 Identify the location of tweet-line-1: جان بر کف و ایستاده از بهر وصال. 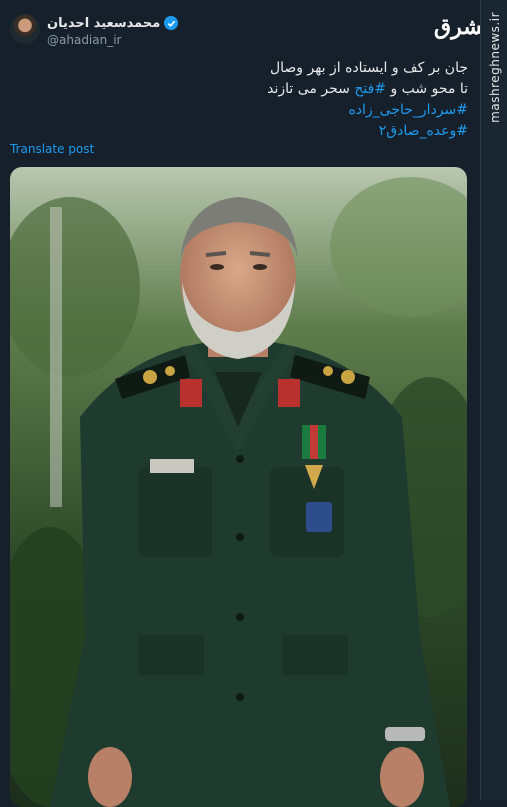
(368, 68).